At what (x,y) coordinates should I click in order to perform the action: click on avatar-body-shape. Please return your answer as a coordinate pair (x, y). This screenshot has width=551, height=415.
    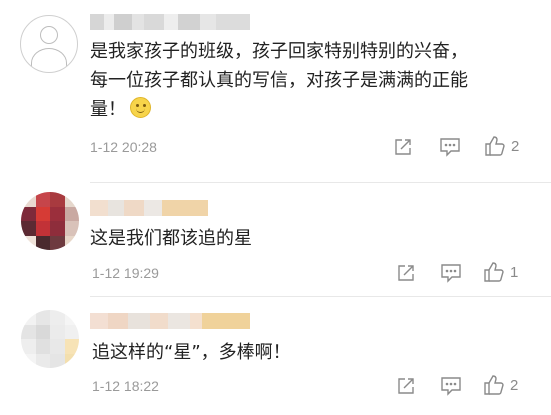
    Looking at the image, I should click on (49, 60).